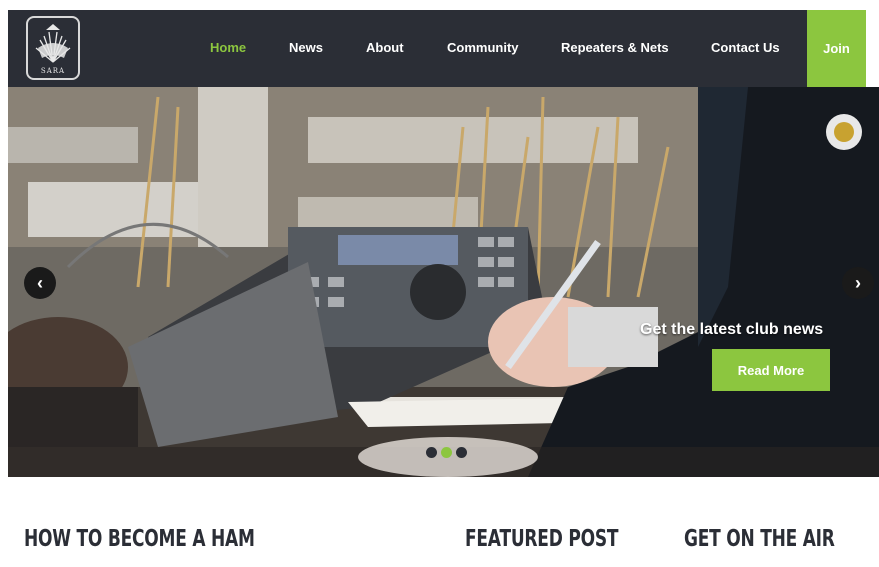 The width and height of the screenshot is (879, 567). I want to click on slider-dots, so click(446, 452).